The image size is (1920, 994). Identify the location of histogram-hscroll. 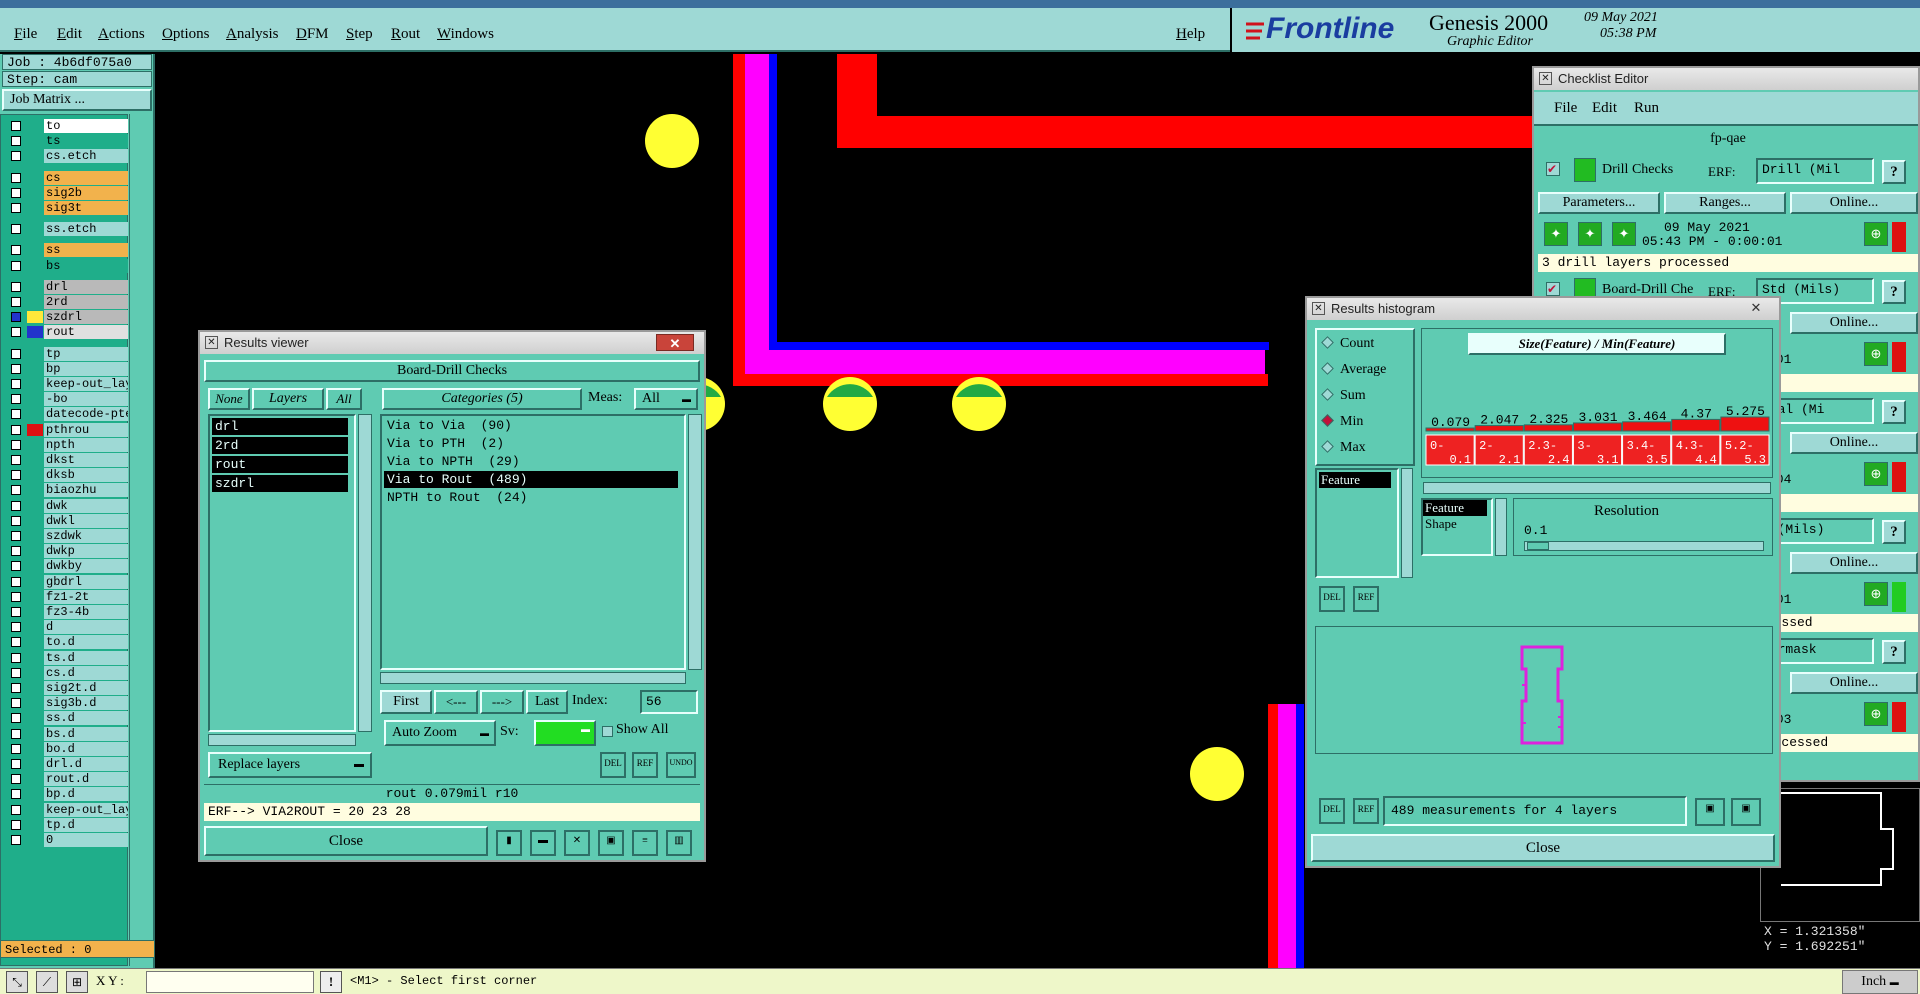
(1597, 488).